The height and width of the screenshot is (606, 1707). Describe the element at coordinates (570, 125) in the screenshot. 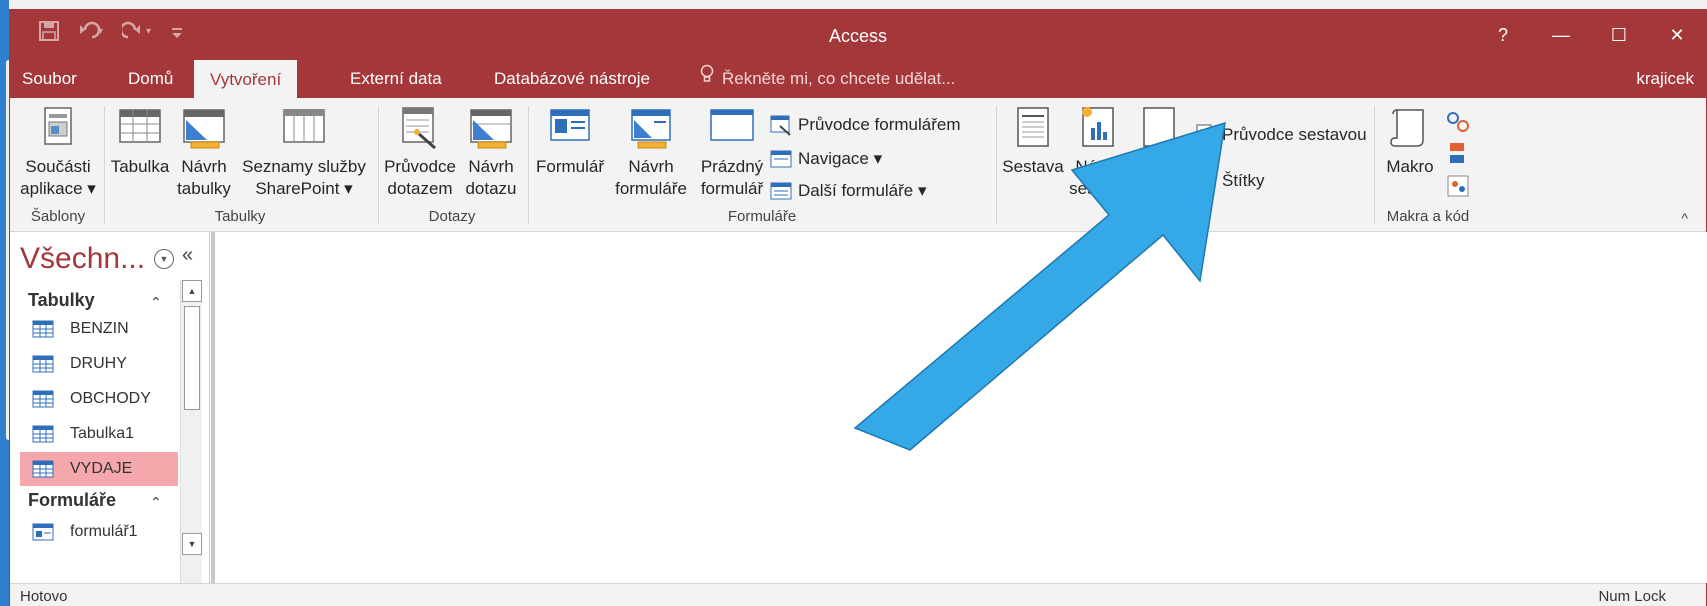

I see `form-icon` at that location.